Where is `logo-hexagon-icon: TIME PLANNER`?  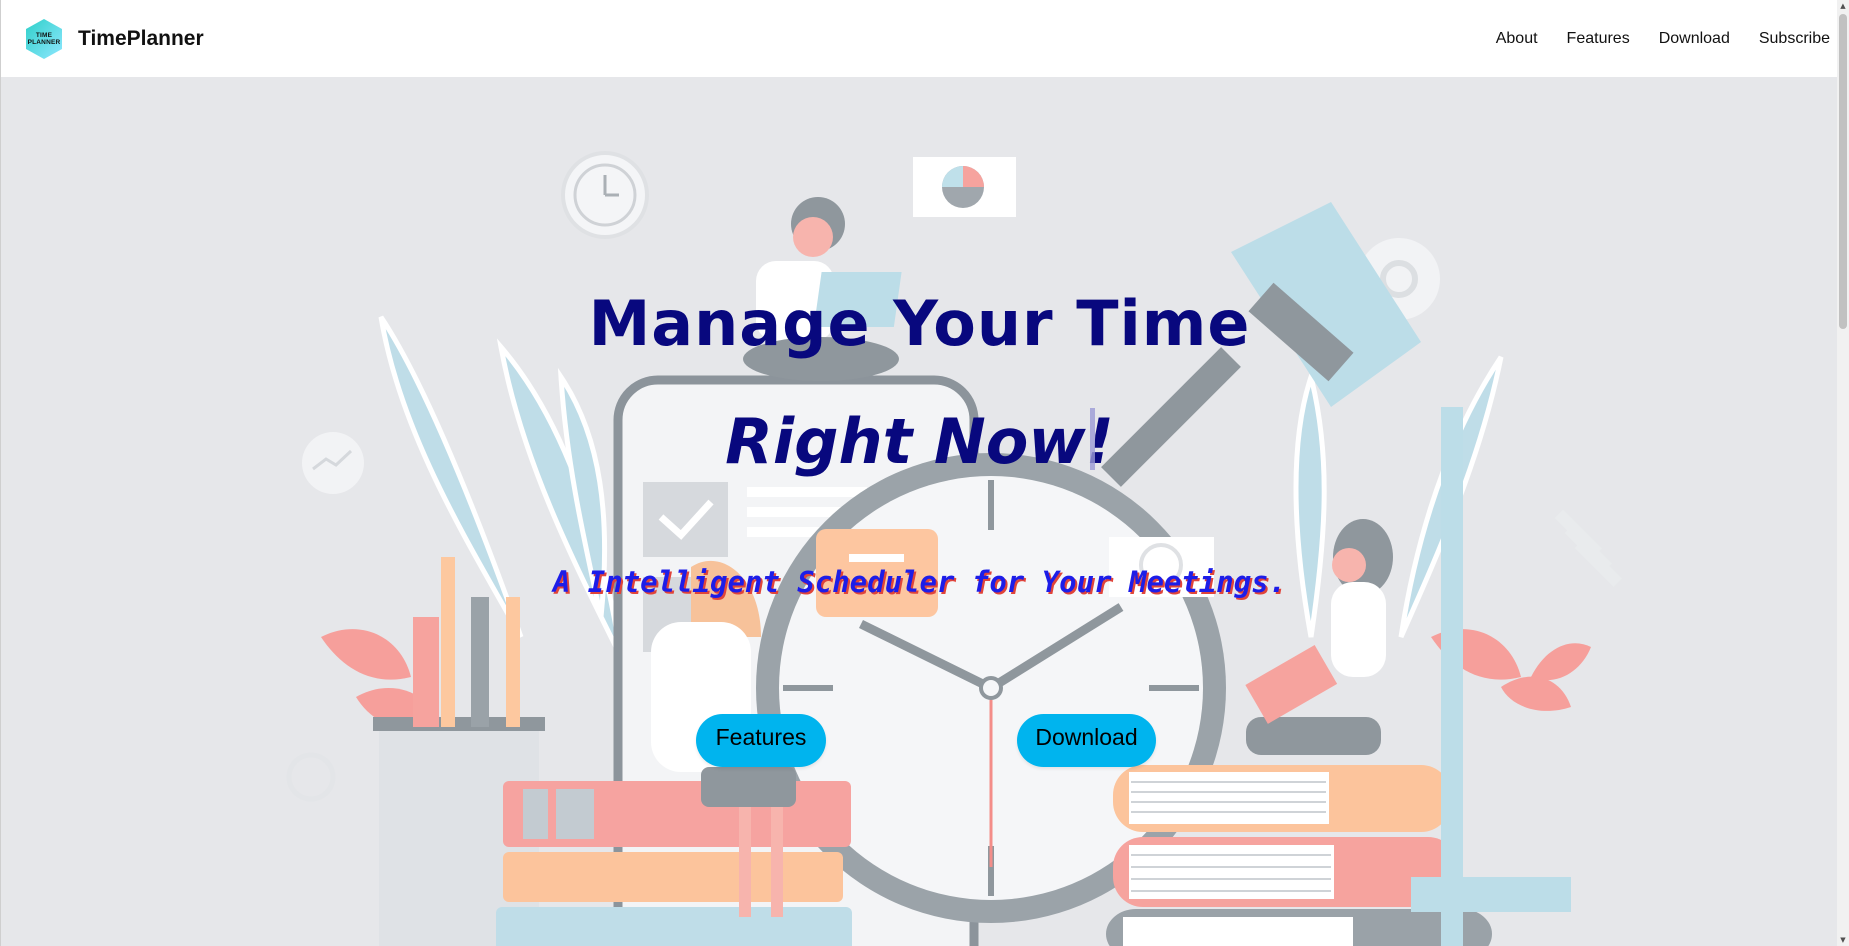 logo-hexagon-icon: TIME PLANNER is located at coordinates (44, 39).